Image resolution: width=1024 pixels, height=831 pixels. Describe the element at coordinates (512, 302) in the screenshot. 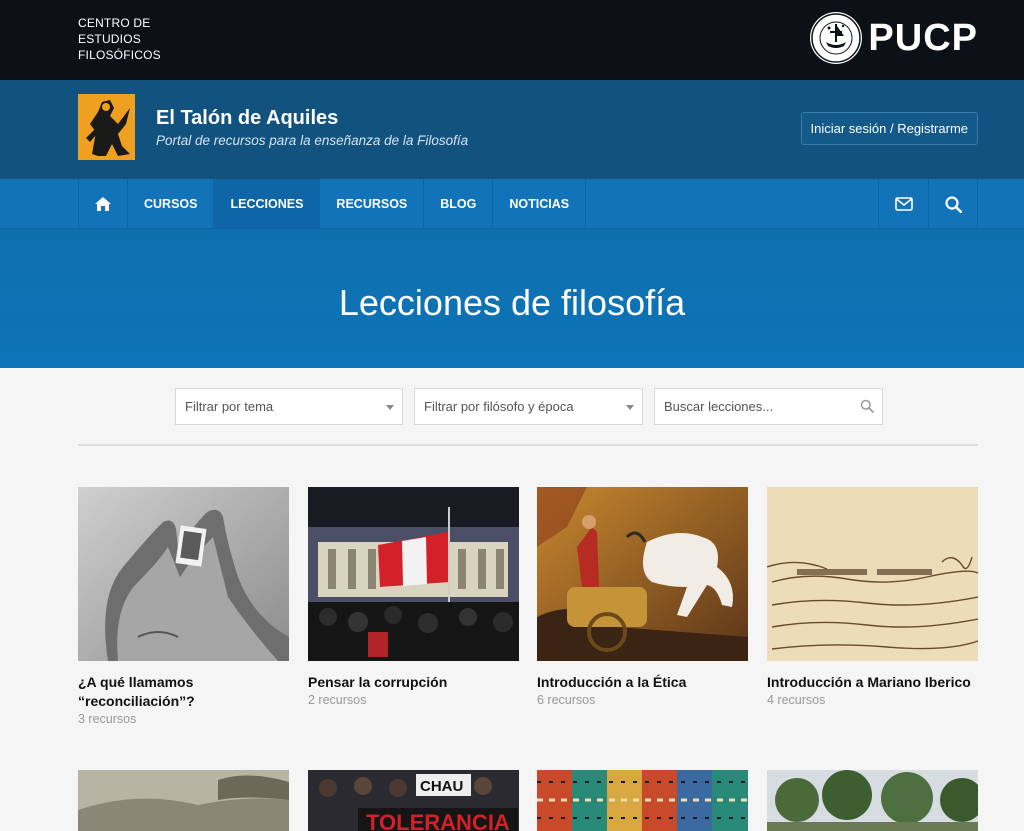

I see `page-title: Lecciones de filosofía` at that location.